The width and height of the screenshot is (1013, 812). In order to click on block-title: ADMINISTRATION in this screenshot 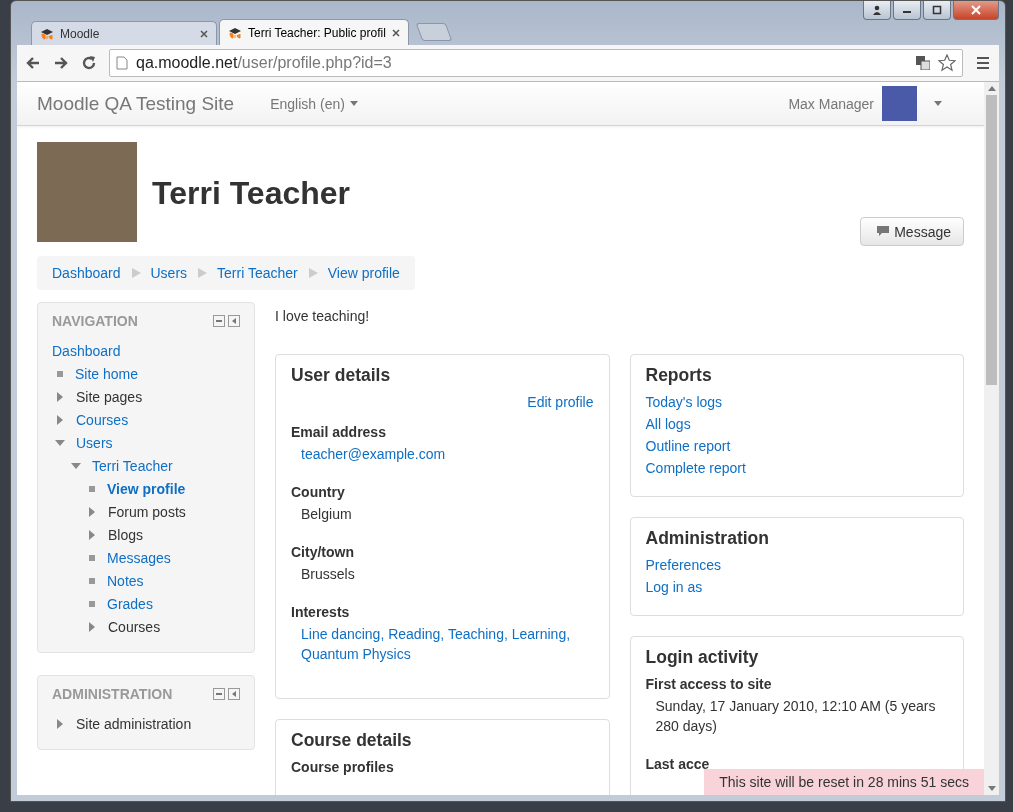, I will do `click(112, 694)`.